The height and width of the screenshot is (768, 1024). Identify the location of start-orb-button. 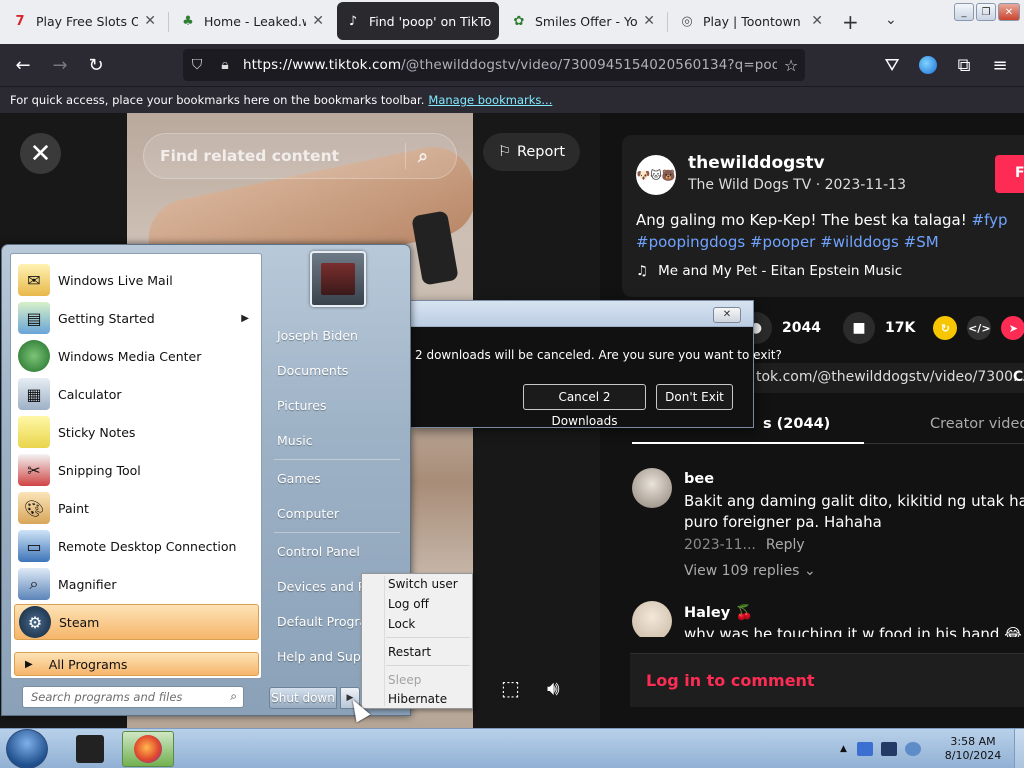
(27, 748).